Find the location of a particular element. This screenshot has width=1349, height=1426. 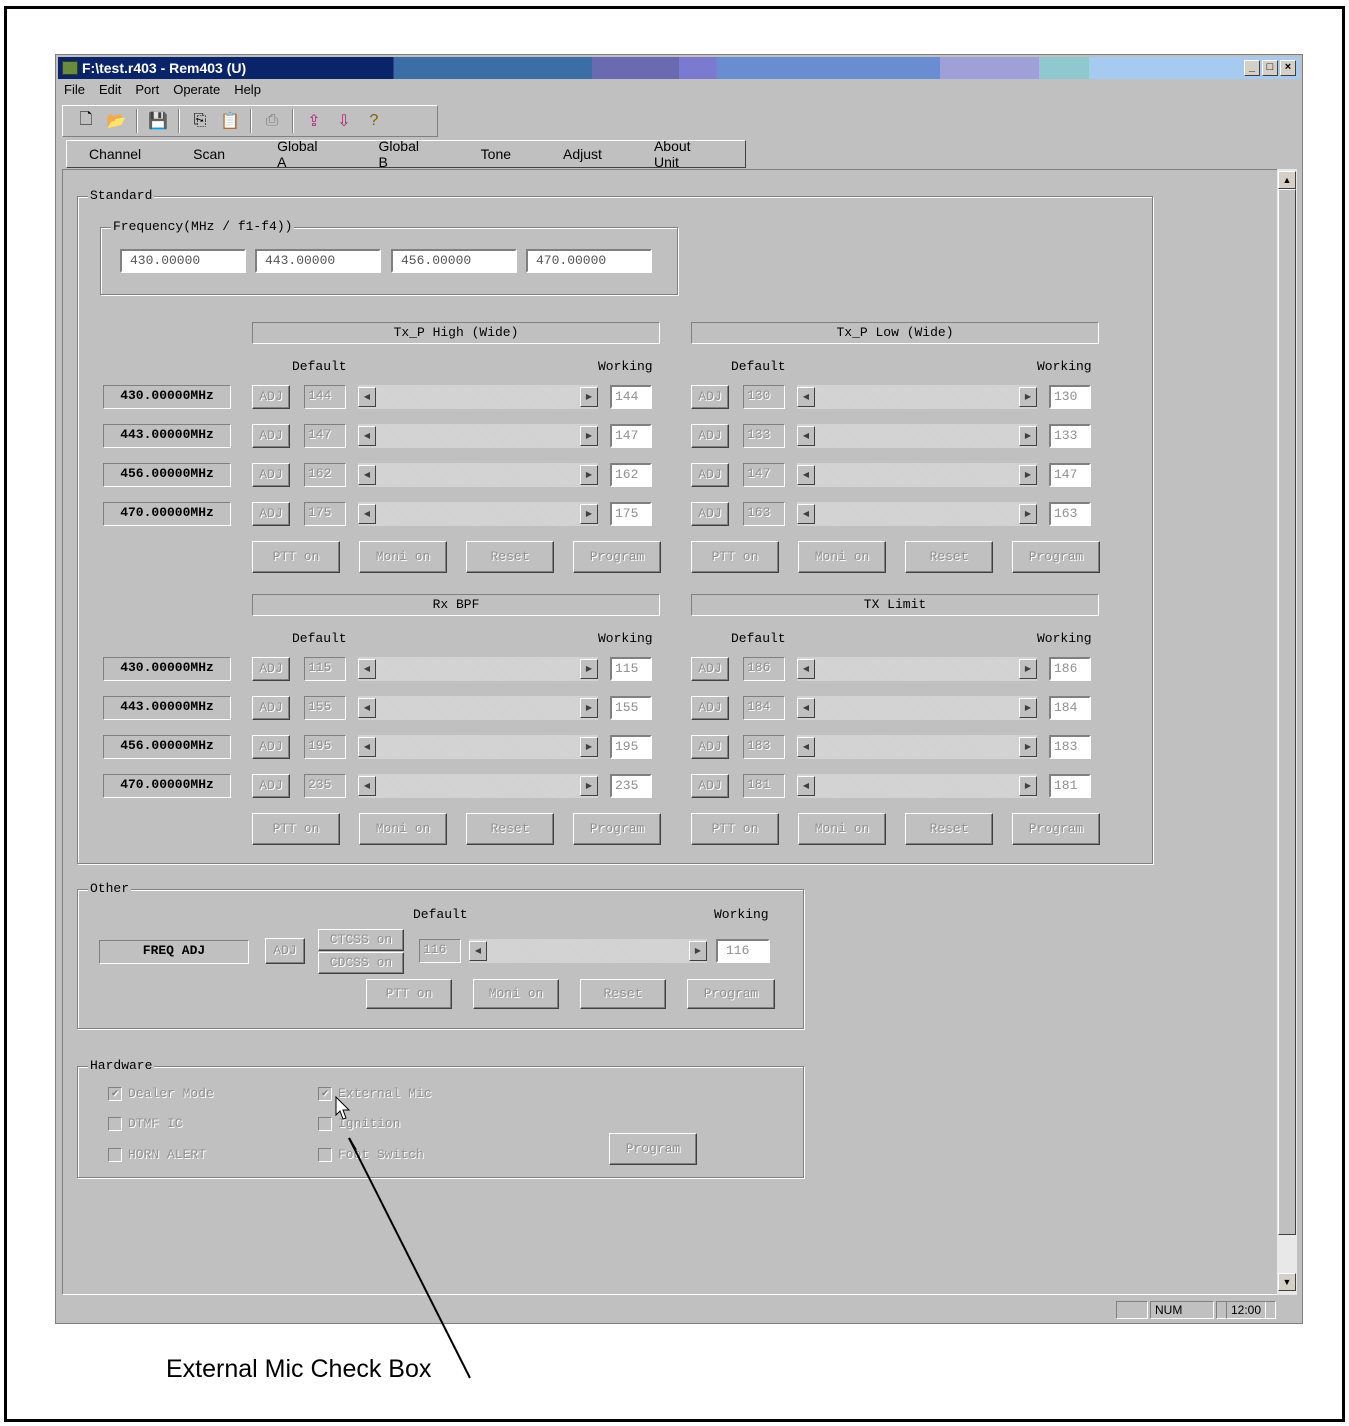

callout-line is located at coordinates (409, 1258).